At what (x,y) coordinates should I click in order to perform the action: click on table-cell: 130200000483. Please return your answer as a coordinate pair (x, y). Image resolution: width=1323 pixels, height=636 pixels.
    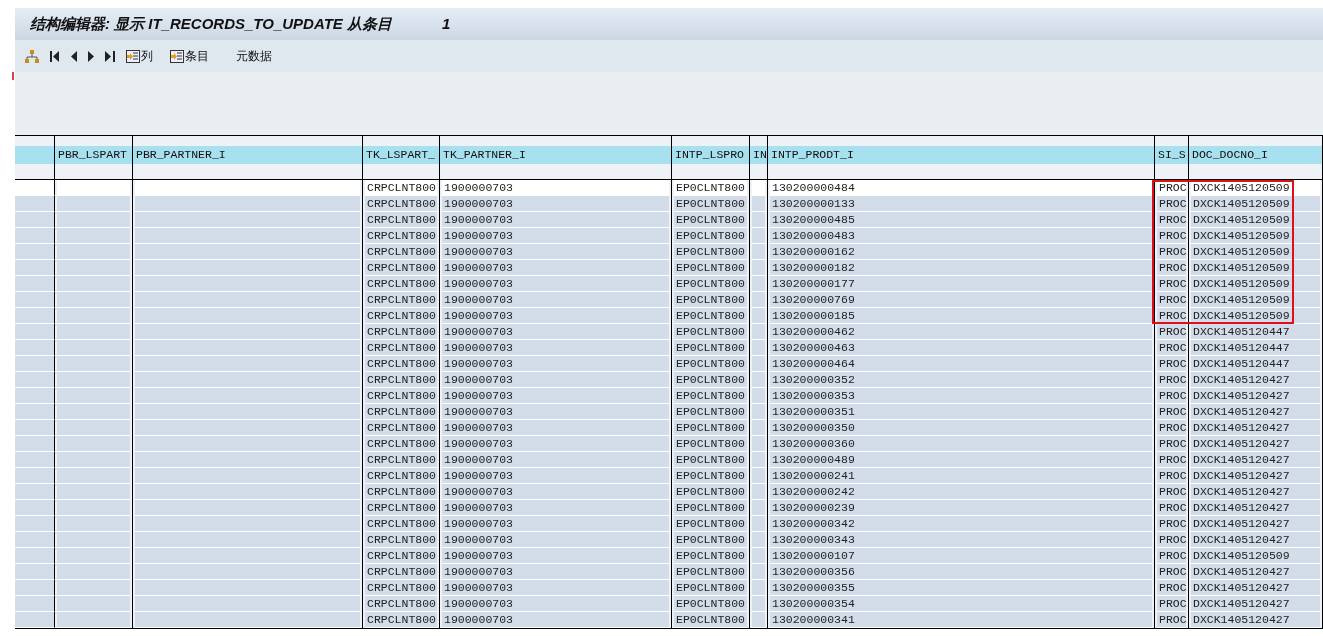
    Looking at the image, I should click on (961, 236).